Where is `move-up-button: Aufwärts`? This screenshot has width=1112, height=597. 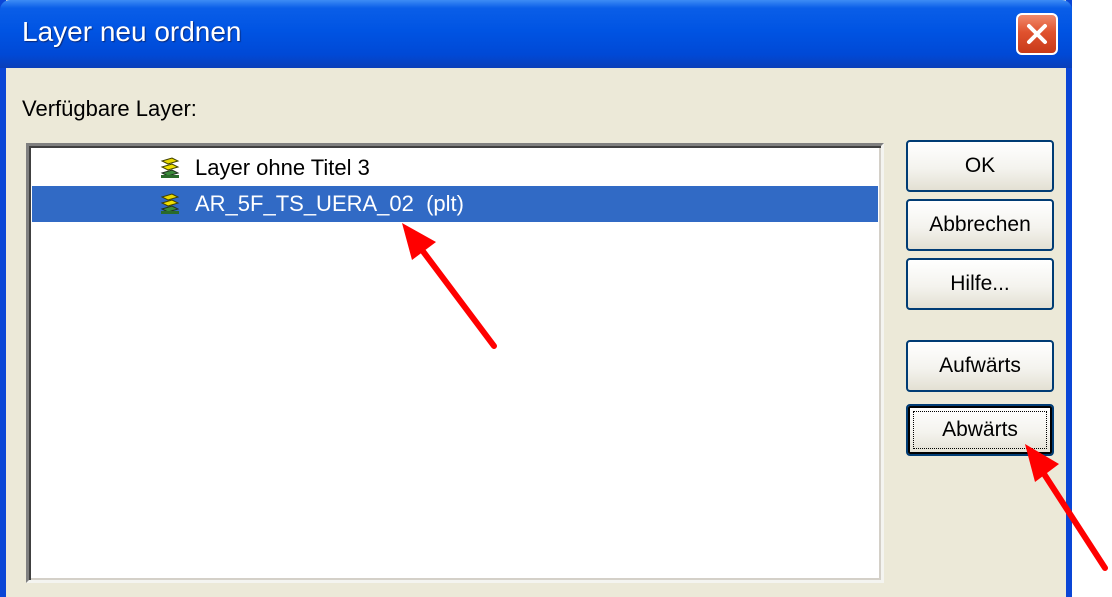 move-up-button: Aufwärts is located at coordinates (980, 366).